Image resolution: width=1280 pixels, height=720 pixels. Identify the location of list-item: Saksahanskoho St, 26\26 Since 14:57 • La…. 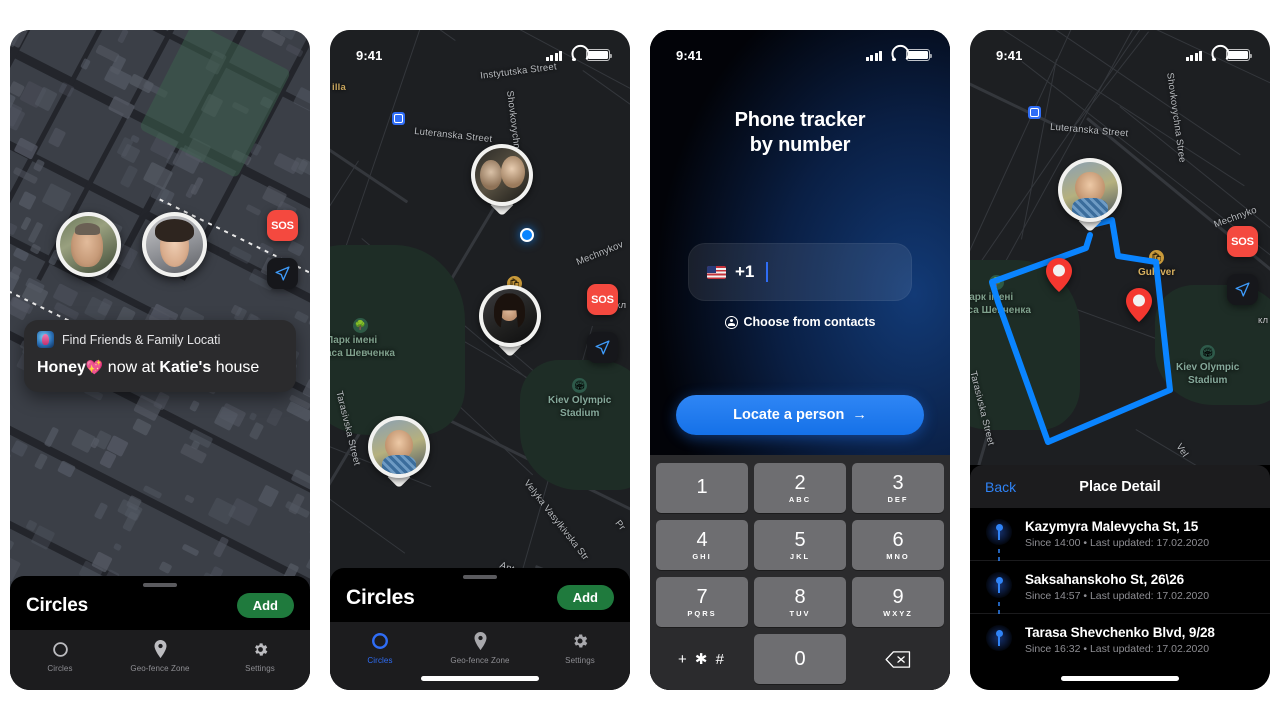
(1120, 588).